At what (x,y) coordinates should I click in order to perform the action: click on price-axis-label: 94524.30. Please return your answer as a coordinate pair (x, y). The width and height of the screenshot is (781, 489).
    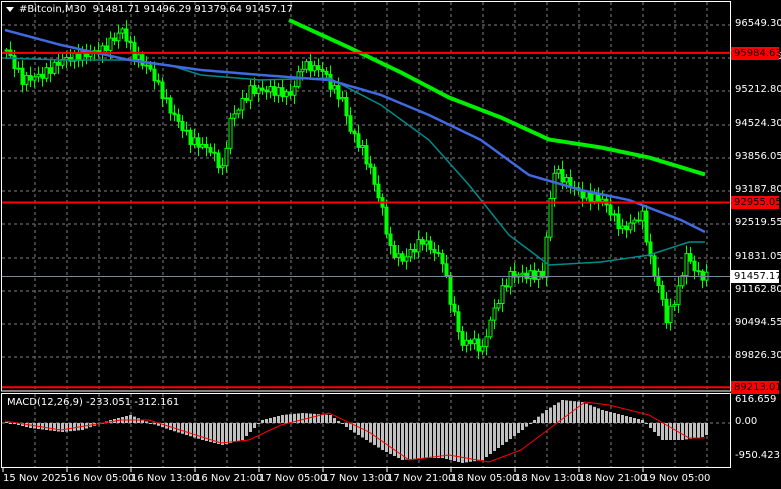
    Looking at the image, I should click on (758, 123).